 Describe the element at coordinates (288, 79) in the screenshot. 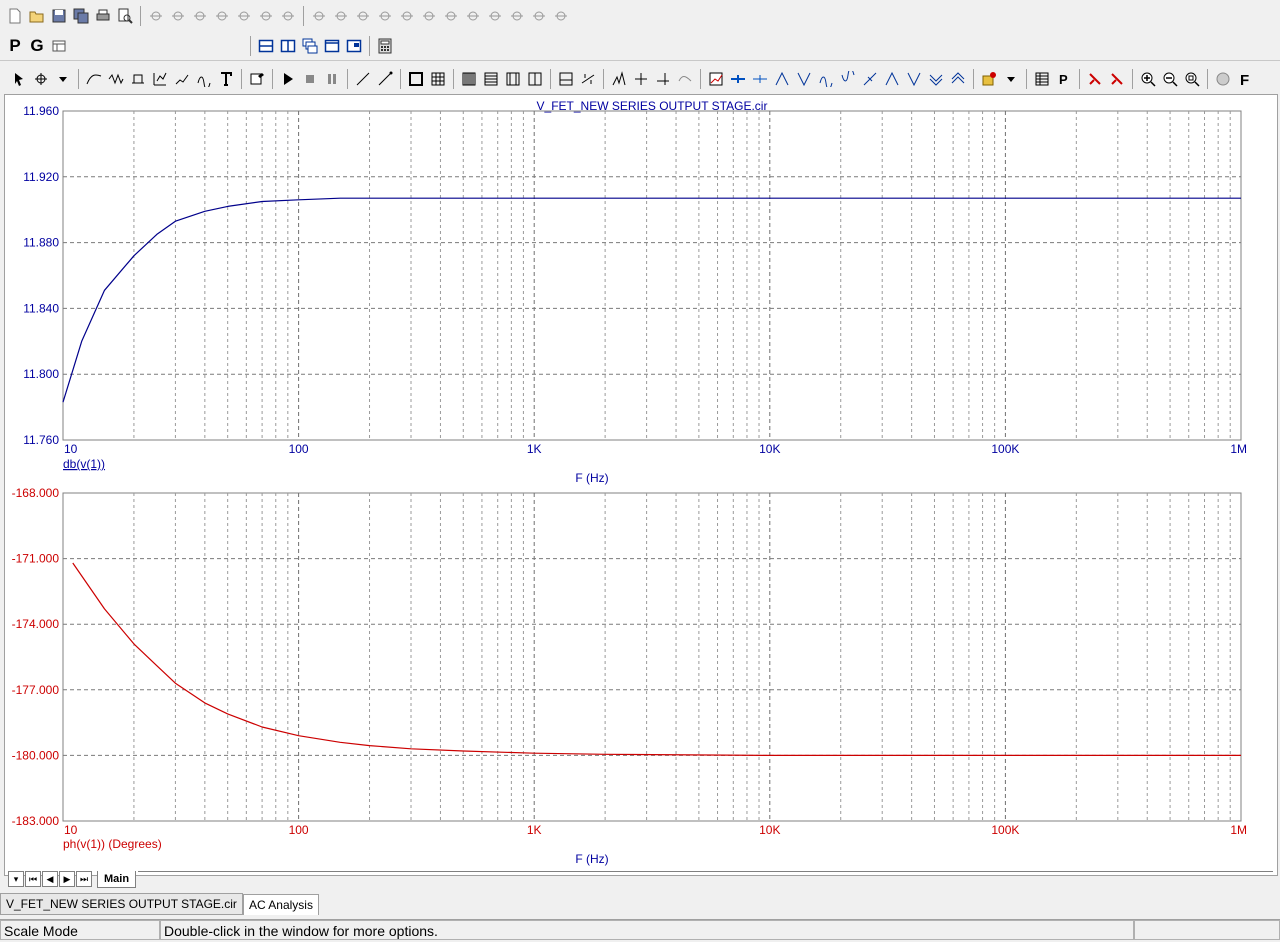

I see `run-icon` at that location.